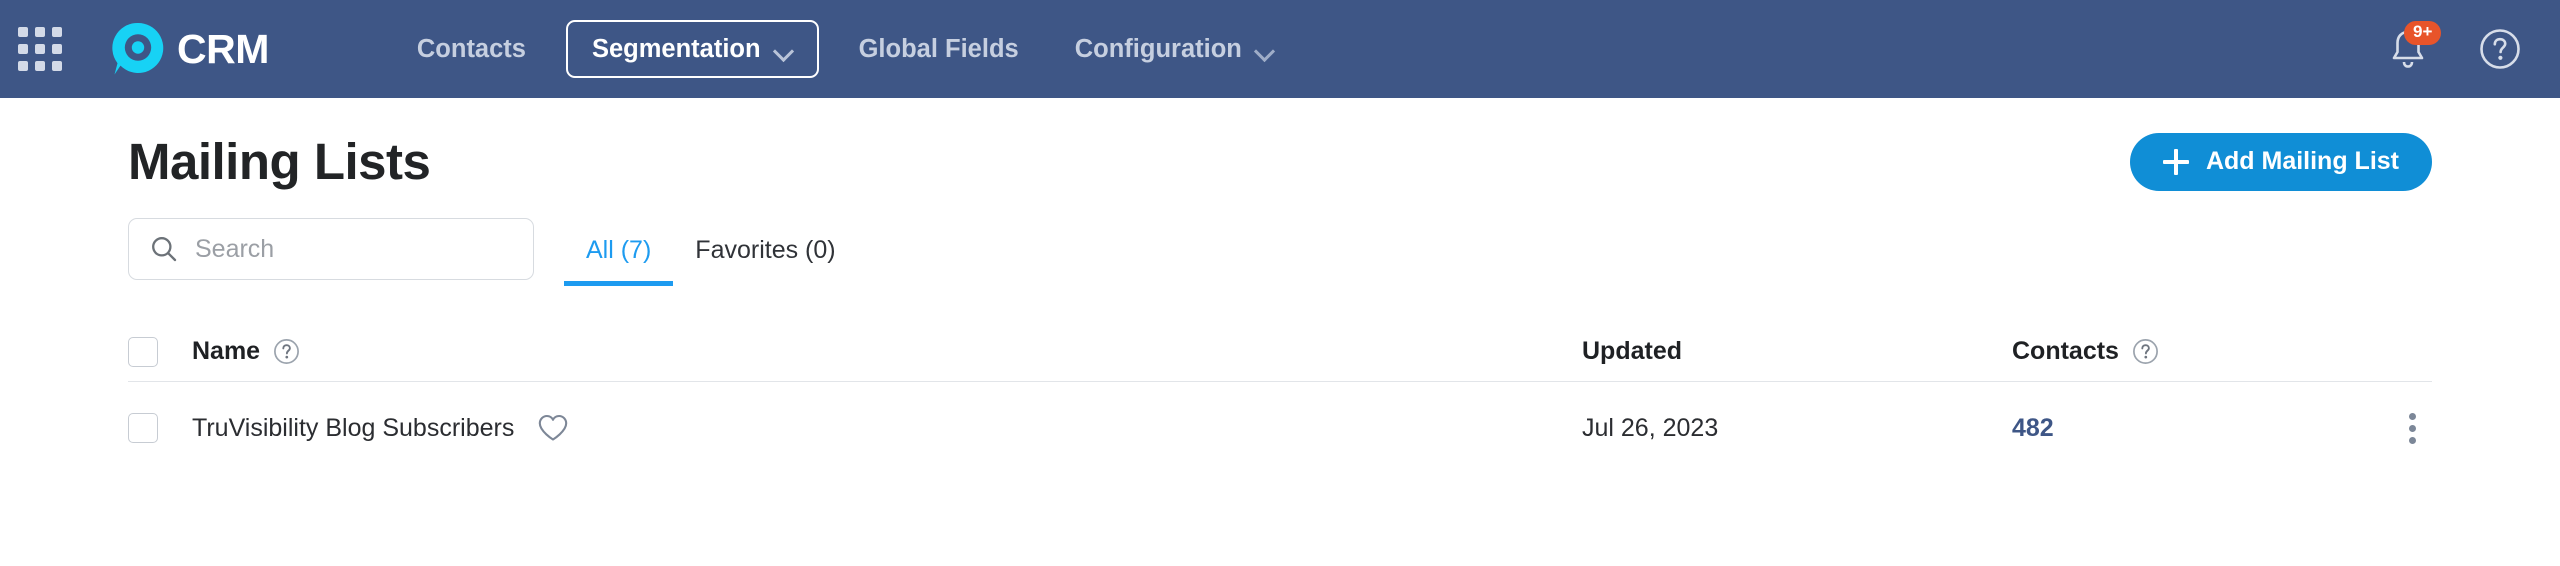 Image resolution: width=2560 pixels, height=566 pixels. Describe the element at coordinates (279, 161) in the screenshot. I see `page-title: Mailing Lists` at that location.